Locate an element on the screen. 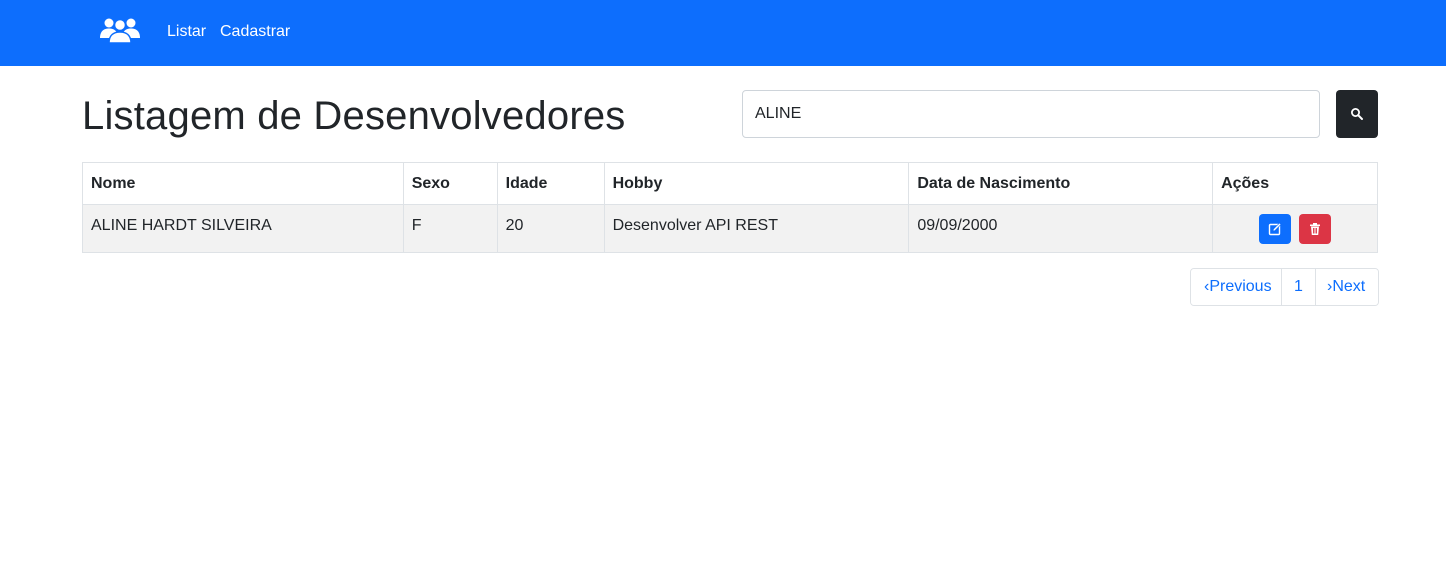 This screenshot has height=577, width=1446. edit-button is located at coordinates (1275, 228).